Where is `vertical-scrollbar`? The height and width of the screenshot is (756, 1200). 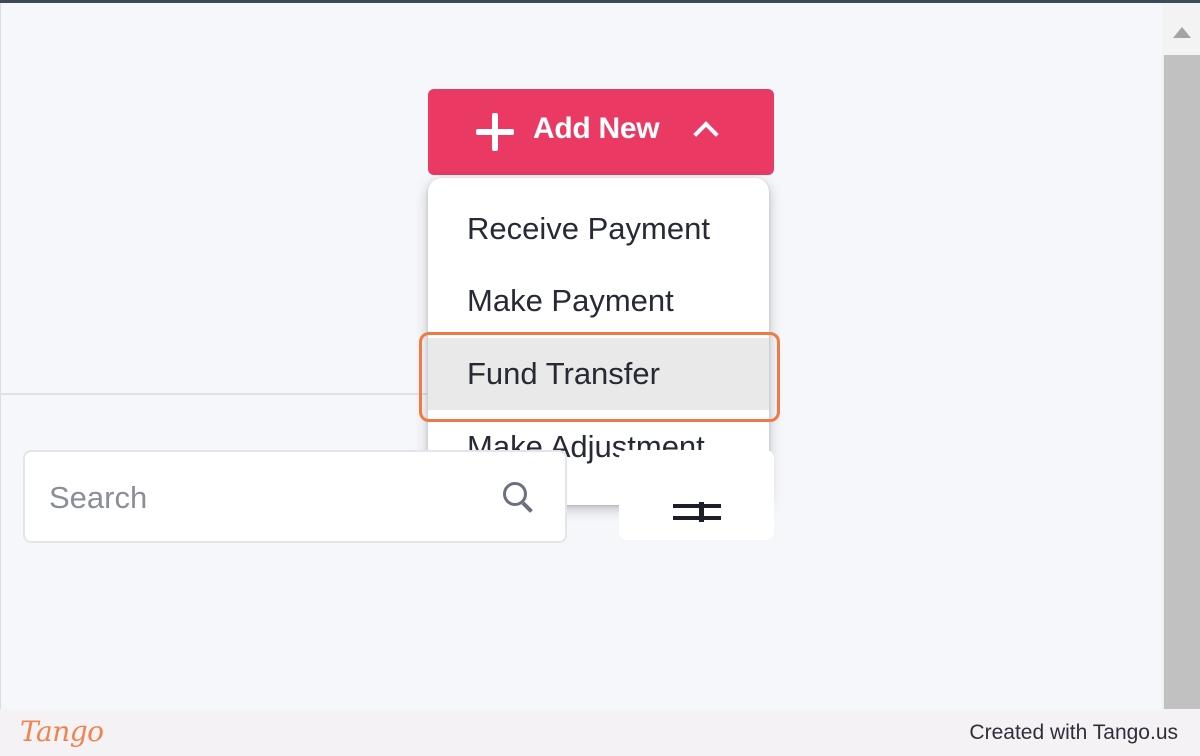 vertical-scrollbar is located at coordinates (1181, 356).